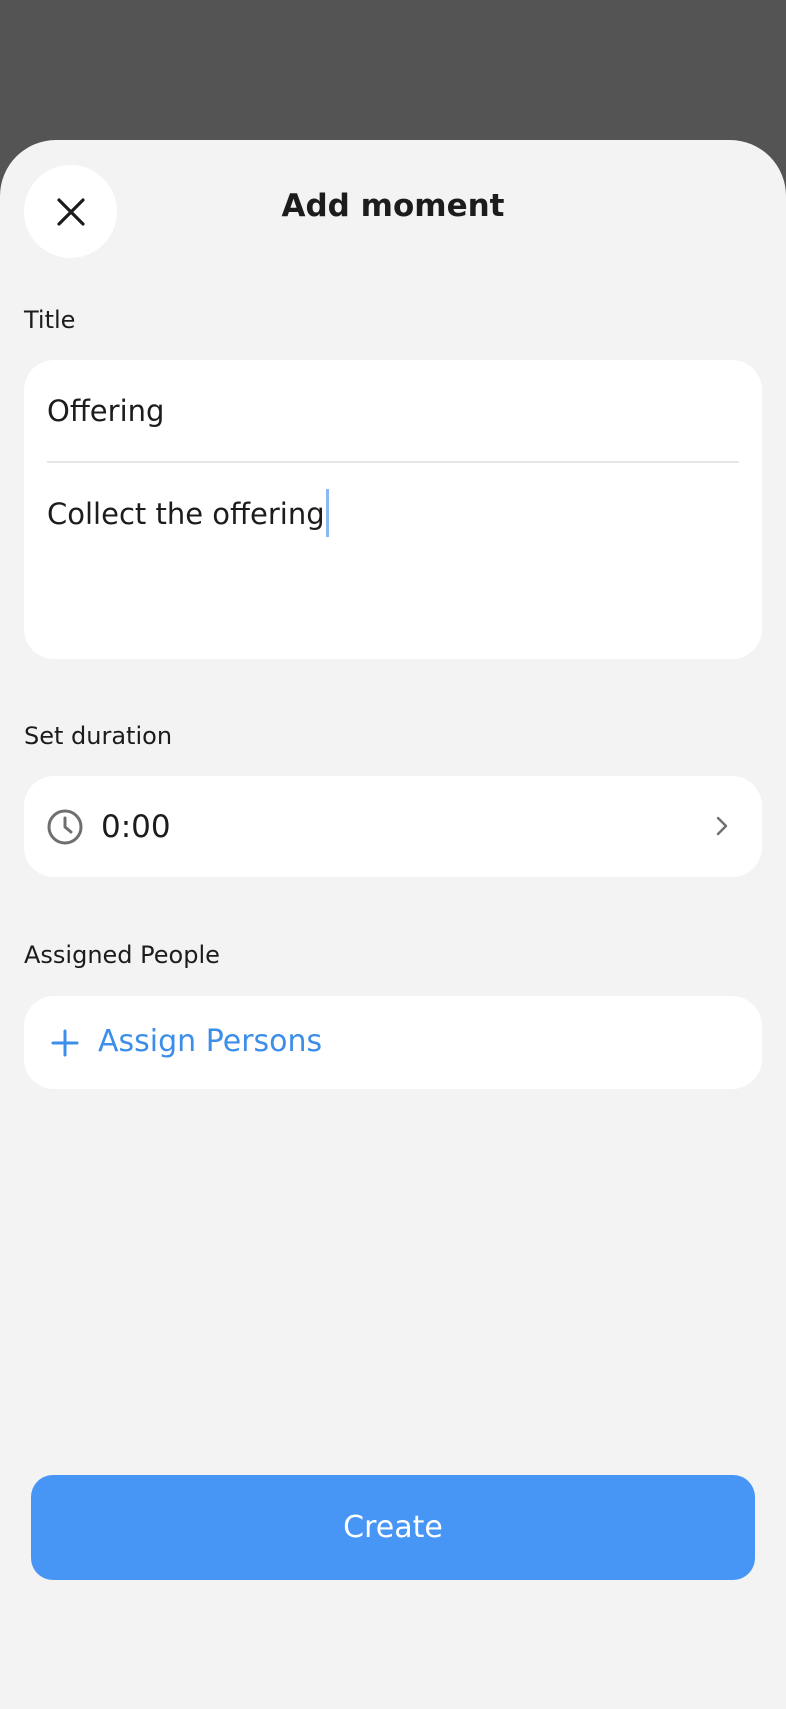 Image resolution: width=786 pixels, height=1709 pixels. I want to click on duration-value: 0:00, so click(136, 827).